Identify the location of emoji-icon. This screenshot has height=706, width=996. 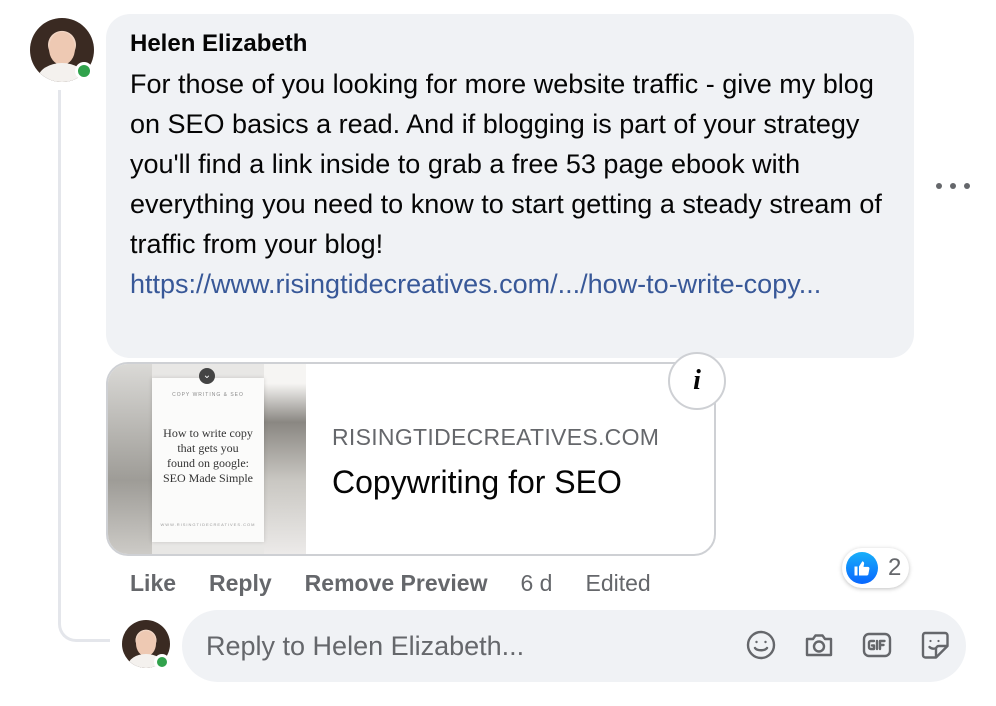
(761, 645).